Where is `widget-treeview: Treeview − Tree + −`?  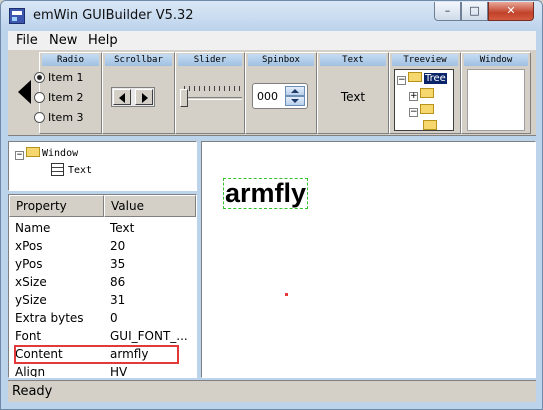 widget-treeview: Treeview − Tree + − is located at coordinates (425, 93).